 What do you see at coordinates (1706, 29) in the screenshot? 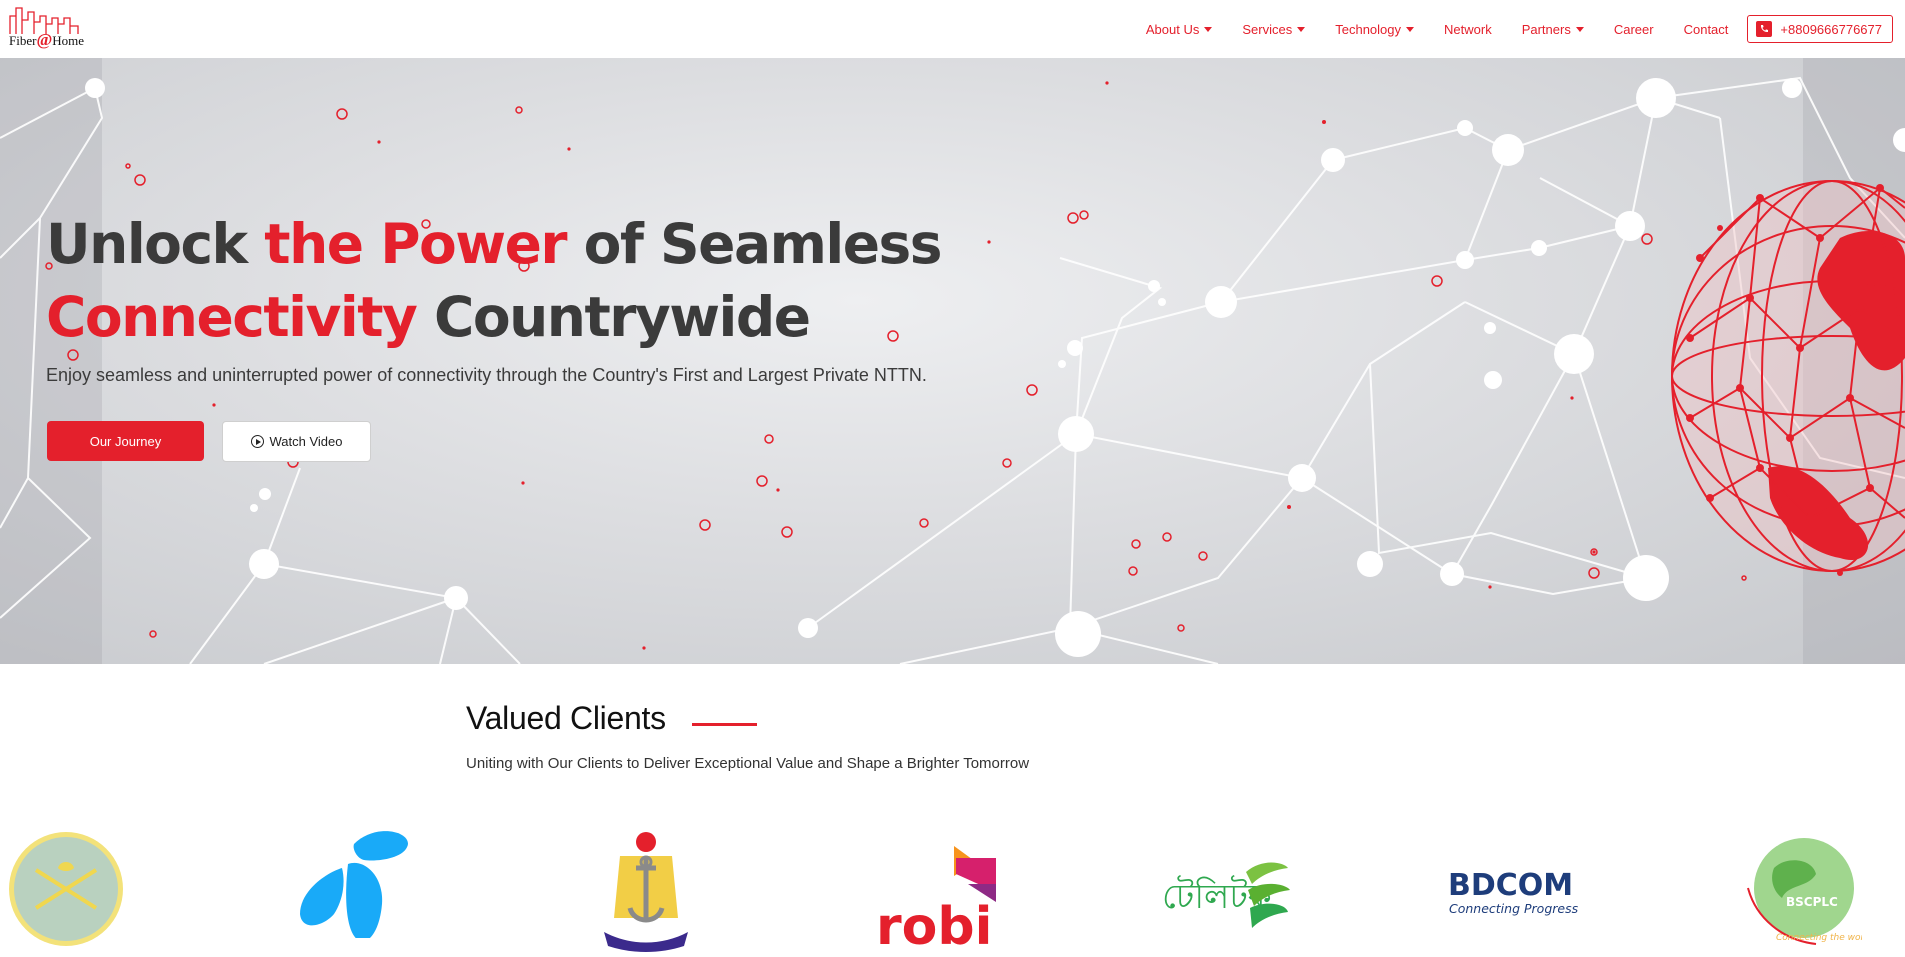
I see `nav-contact: Contact` at bounding box center [1706, 29].